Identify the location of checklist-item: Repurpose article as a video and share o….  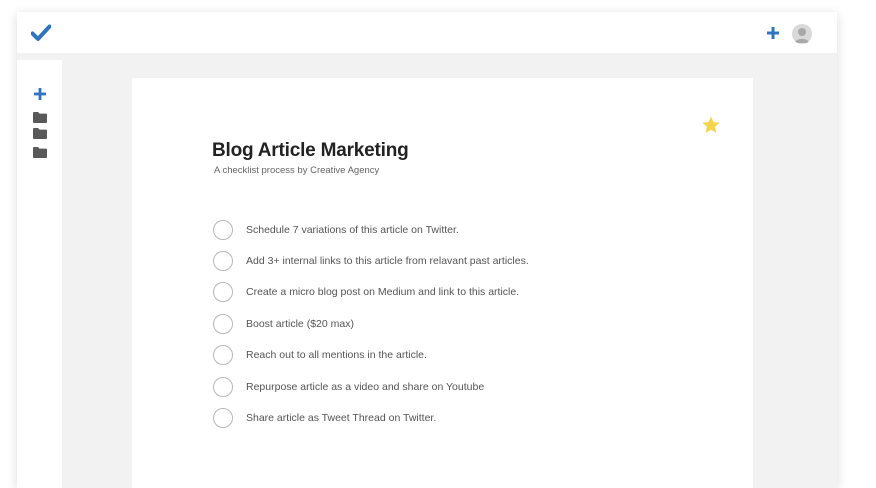
(423, 387).